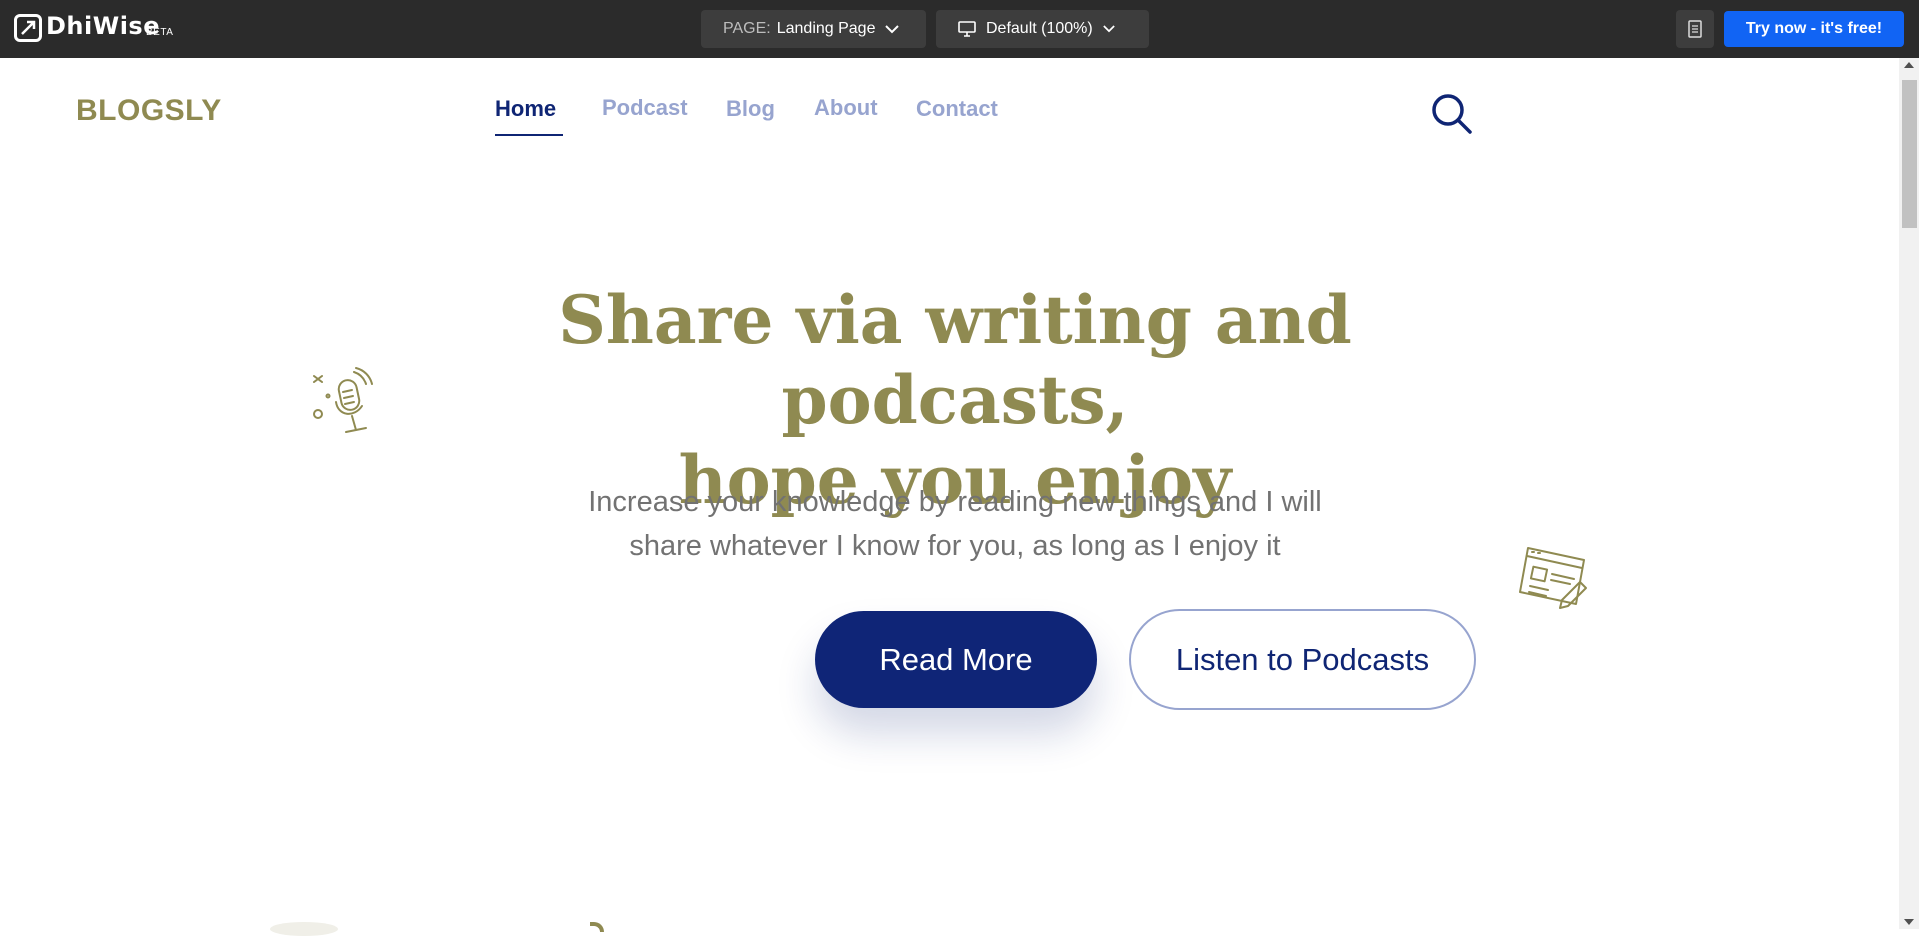 The height and width of the screenshot is (936, 1919). I want to click on next-section-heading-fragment, so click(597, 927).